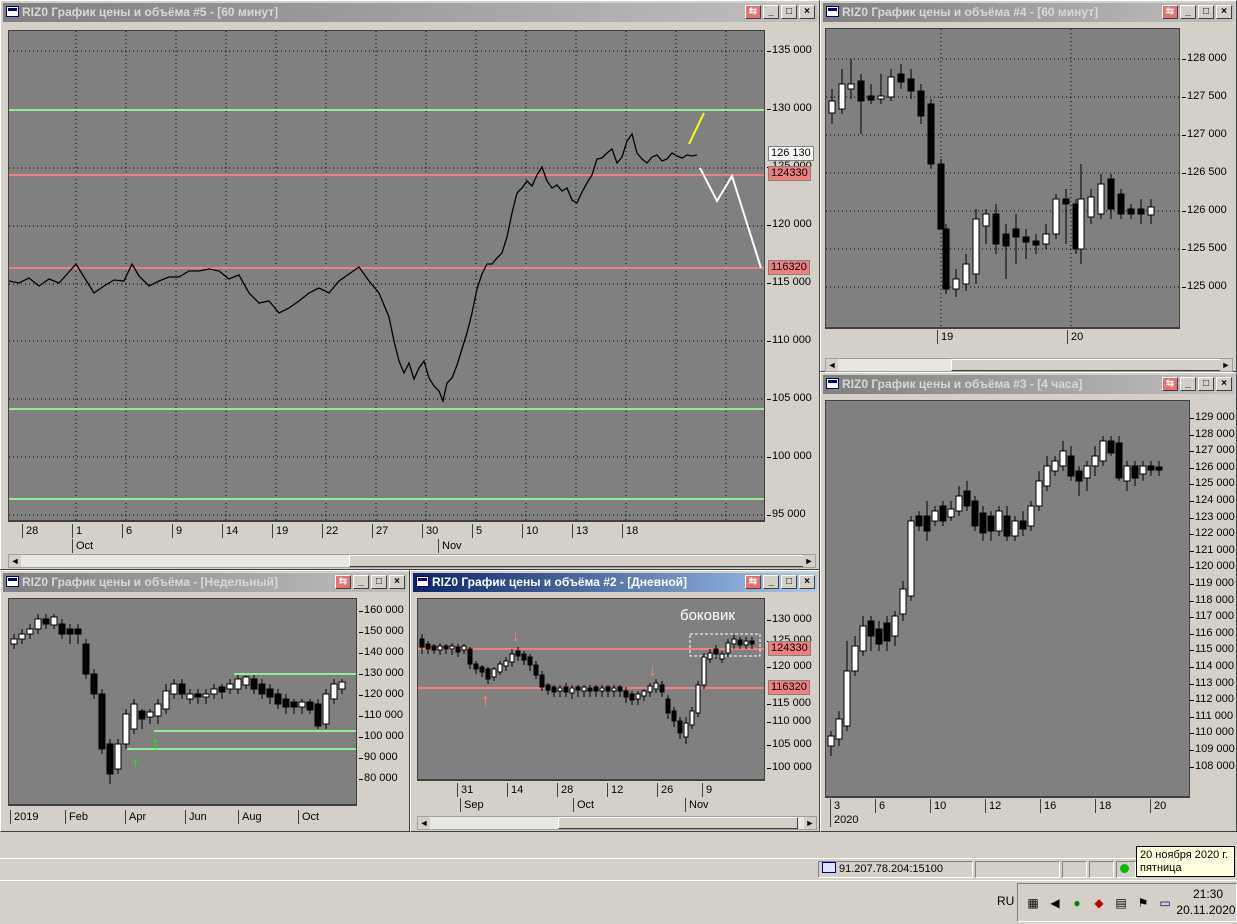 The height and width of the screenshot is (924, 1237). What do you see at coordinates (1143, 903) in the screenshot?
I see `remove-hardware-icon: ⚑` at bounding box center [1143, 903].